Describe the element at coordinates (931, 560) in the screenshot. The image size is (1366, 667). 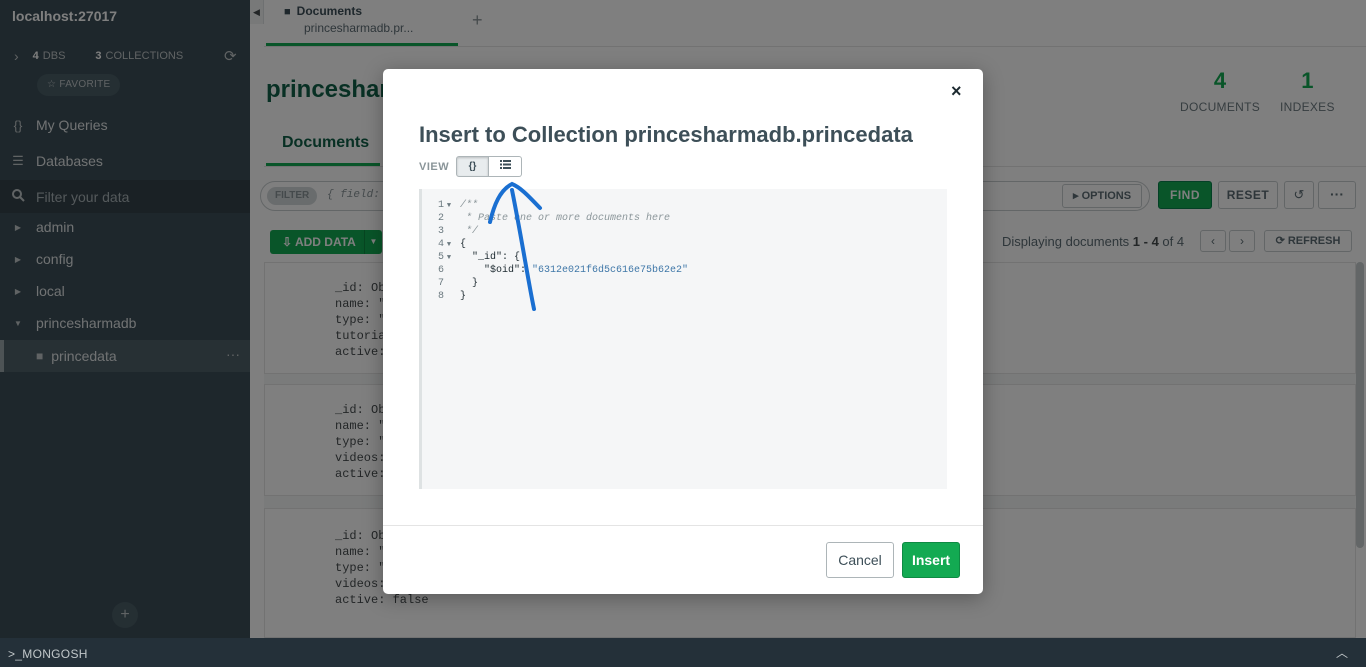
I see `insert-button: Insert` at that location.